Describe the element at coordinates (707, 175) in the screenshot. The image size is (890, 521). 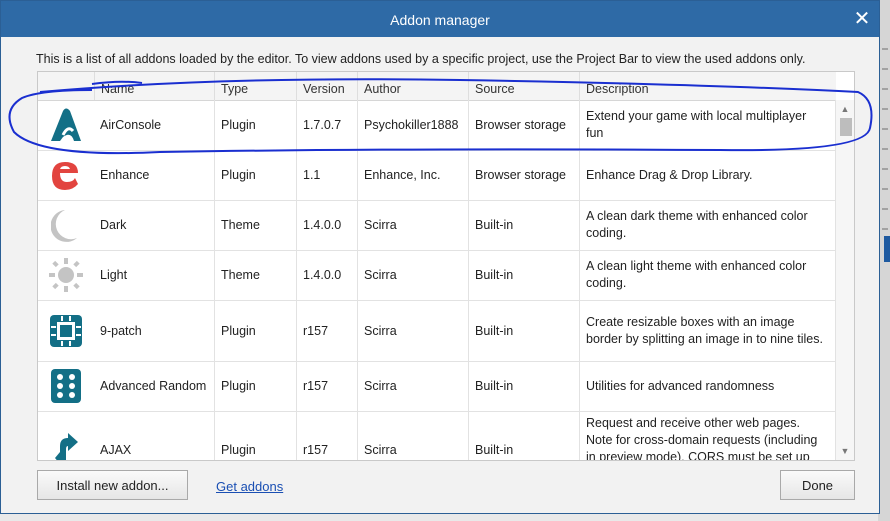
I see `cell-description: Enhance Drag & Drop Library.` at that location.